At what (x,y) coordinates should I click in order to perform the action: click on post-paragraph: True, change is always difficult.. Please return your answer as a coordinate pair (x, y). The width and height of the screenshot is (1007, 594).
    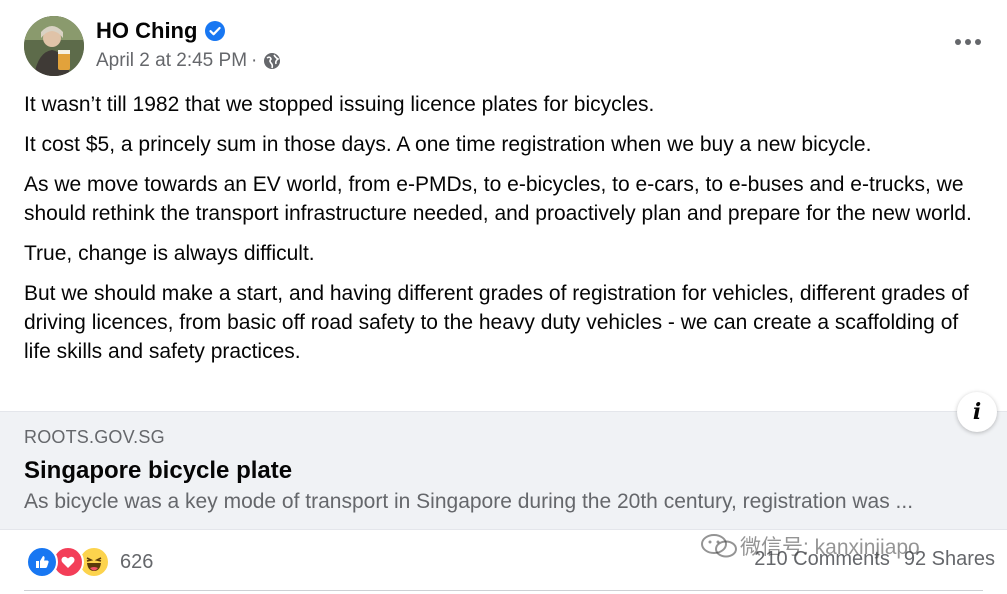
    Looking at the image, I should click on (169, 253).